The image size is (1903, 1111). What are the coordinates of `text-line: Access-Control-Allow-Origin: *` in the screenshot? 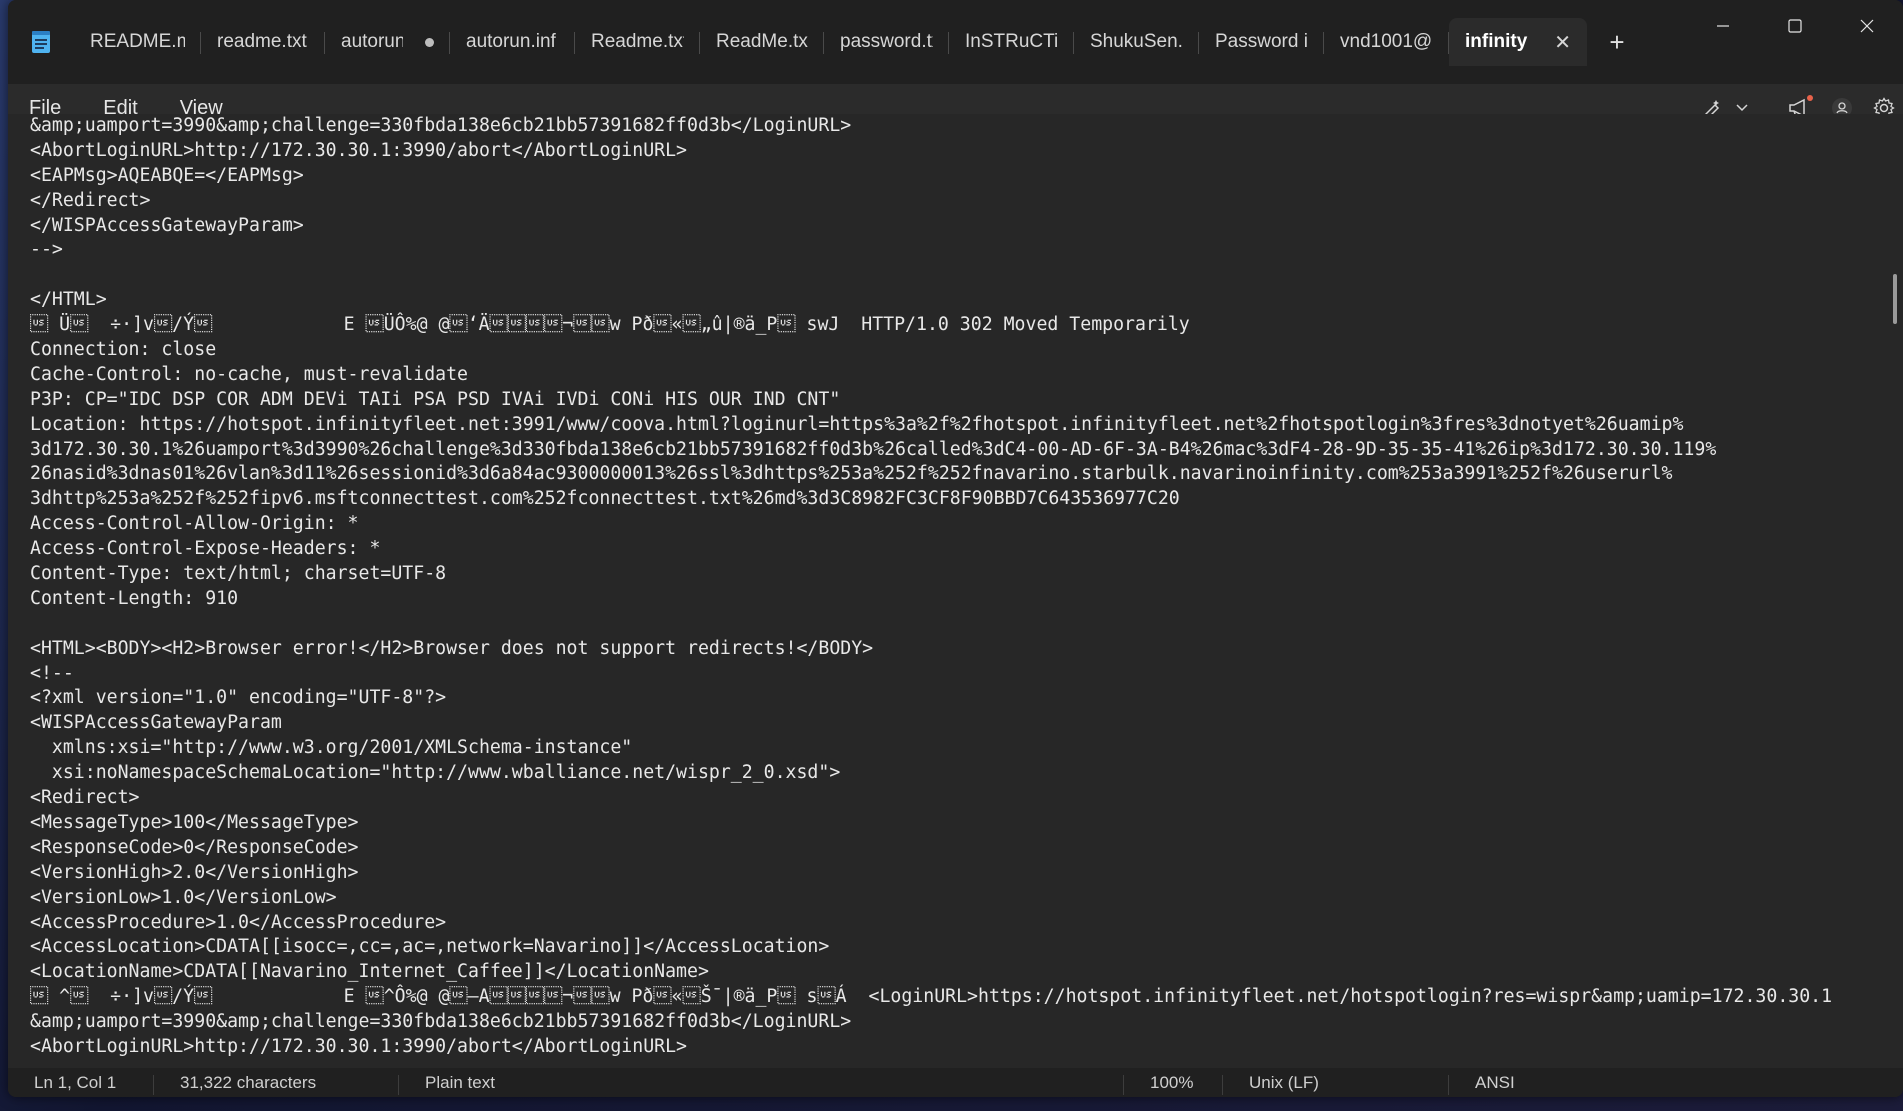 It's located at (194, 524).